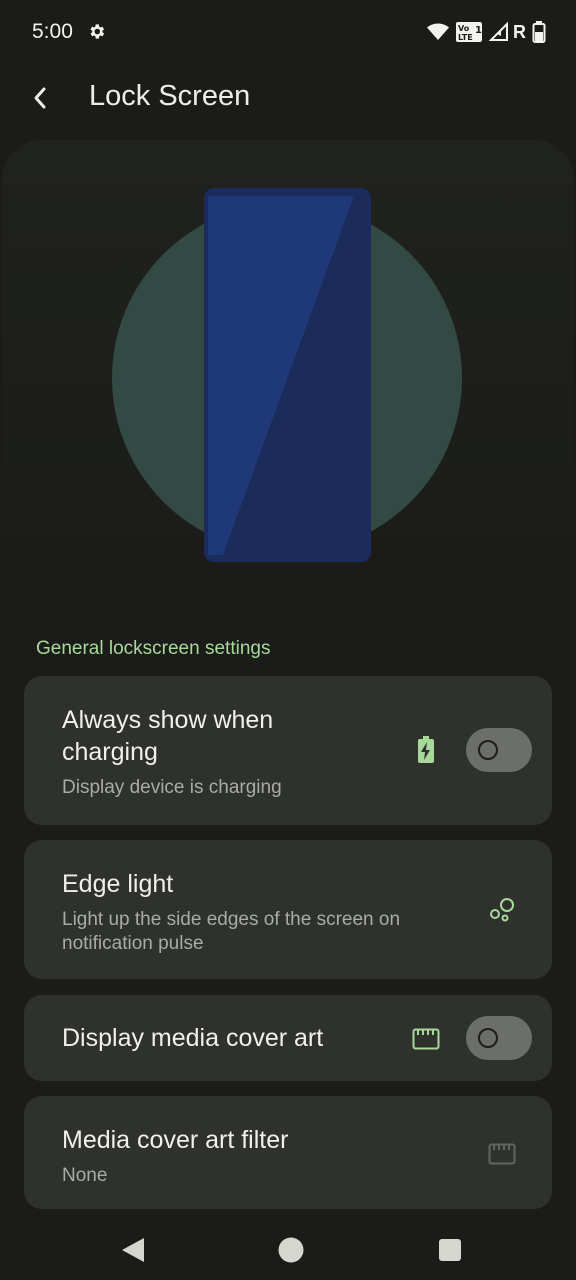  Describe the element at coordinates (426, 749) in the screenshot. I see `battery-charging-icon` at that location.